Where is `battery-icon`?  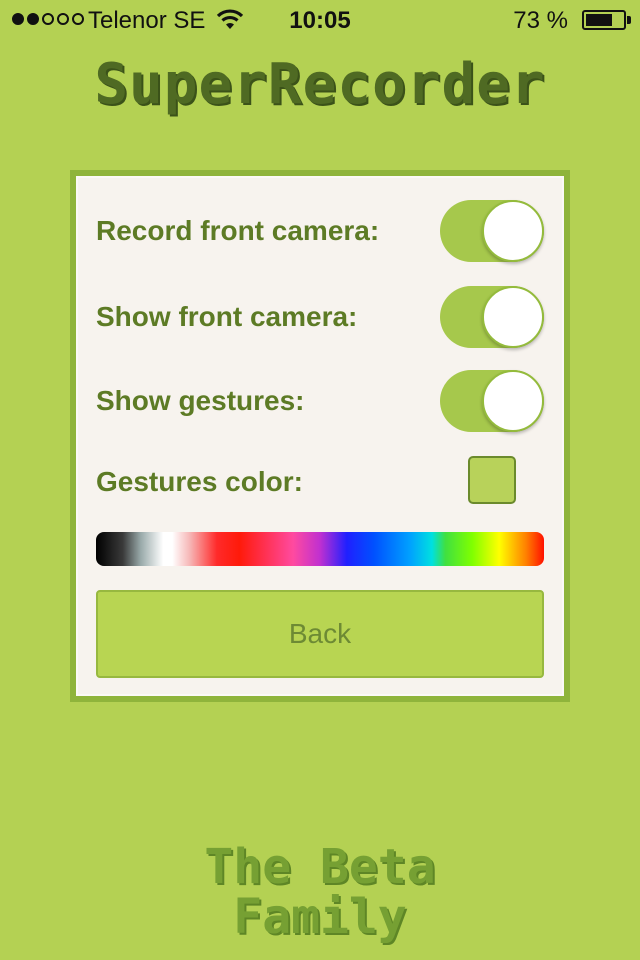 battery-icon is located at coordinates (604, 20).